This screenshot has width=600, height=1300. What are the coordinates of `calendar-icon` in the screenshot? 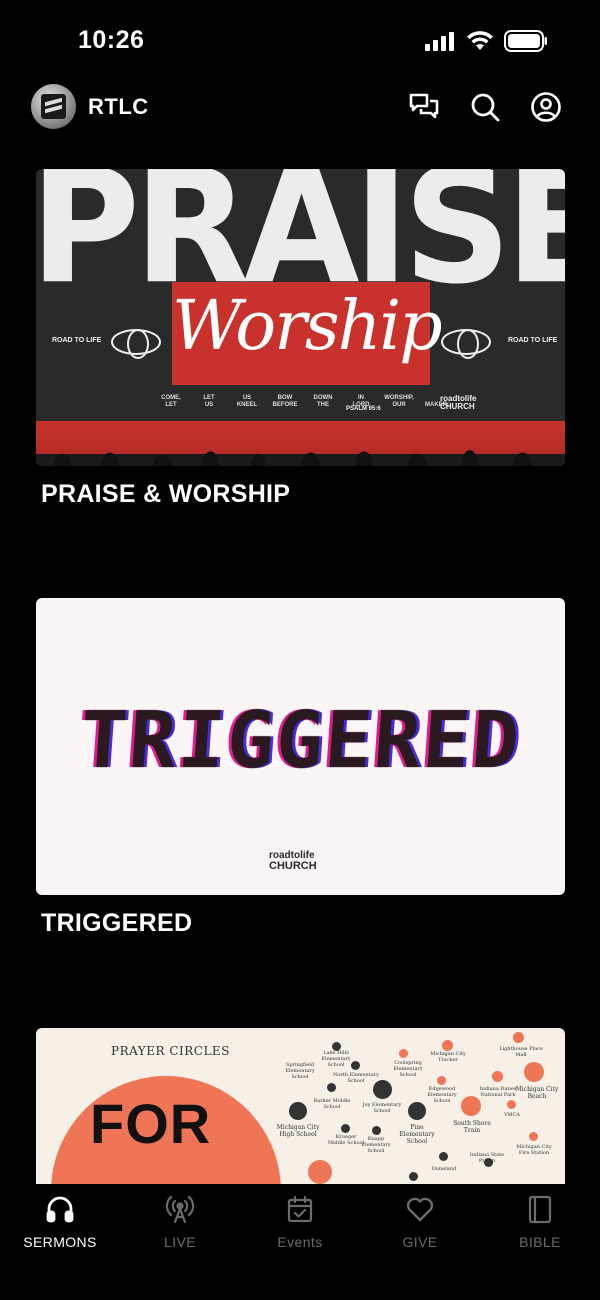 It's located at (300, 1209).